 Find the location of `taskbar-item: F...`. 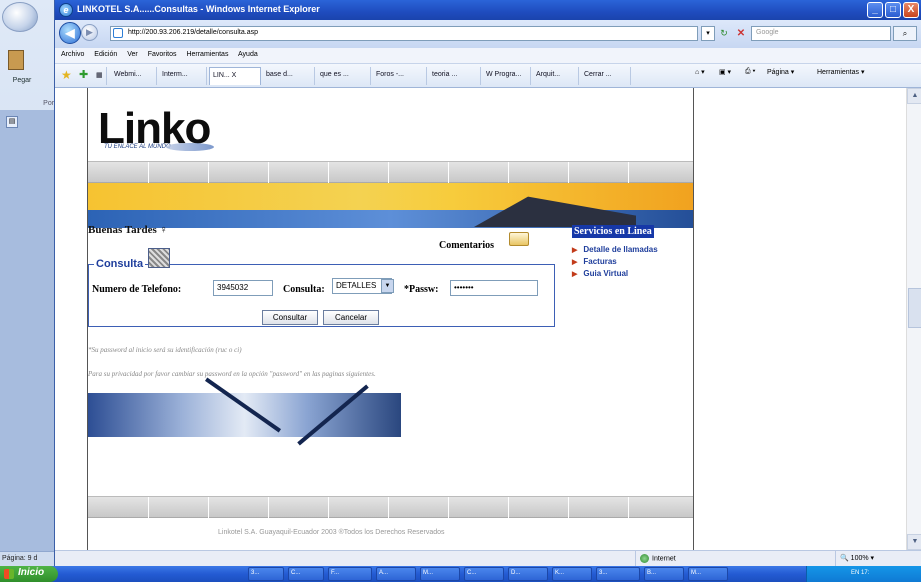

taskbar-item: F... is located at coordinates (350, 574).